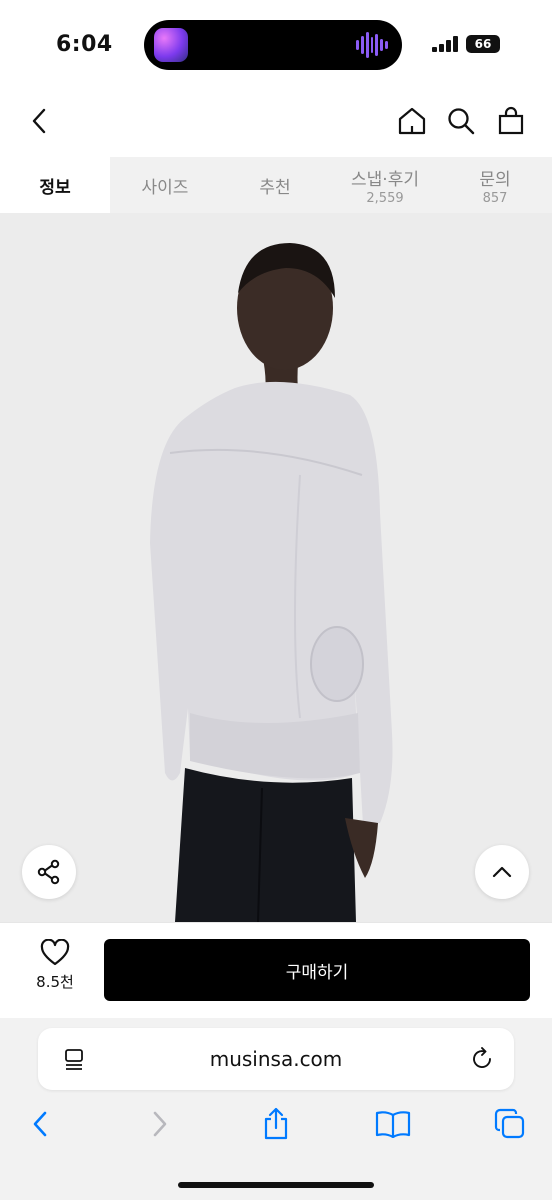 This screenshot has height=1200, width=552. I want to click on browser-back-button, so click(40, 1124).